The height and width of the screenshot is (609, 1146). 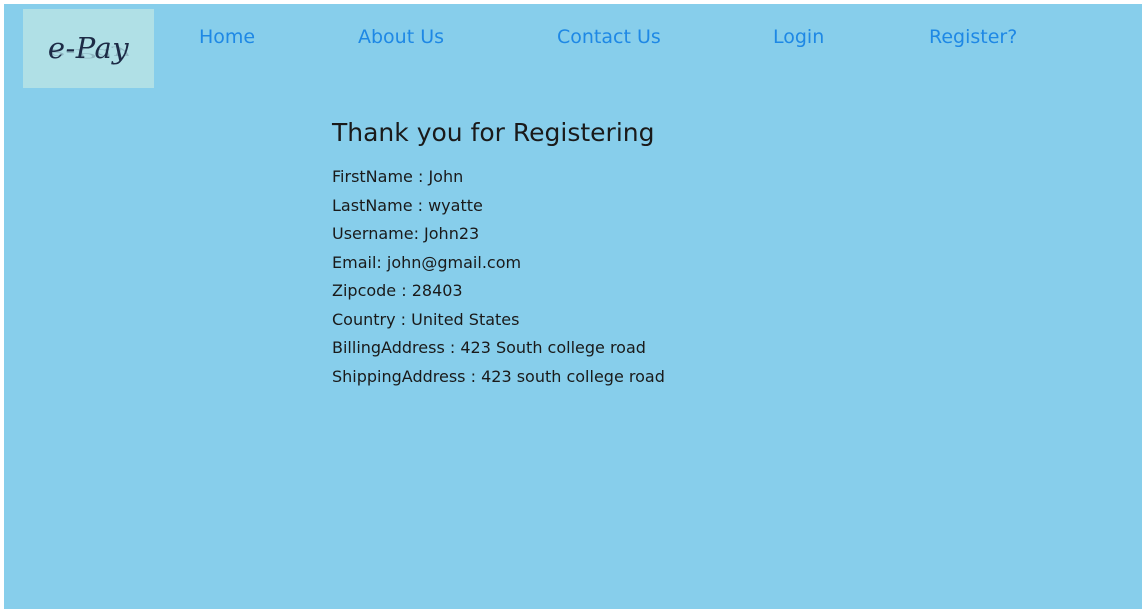 I want to click on detail-last-name: LastName : wyatte, so click(x=407, y=205).